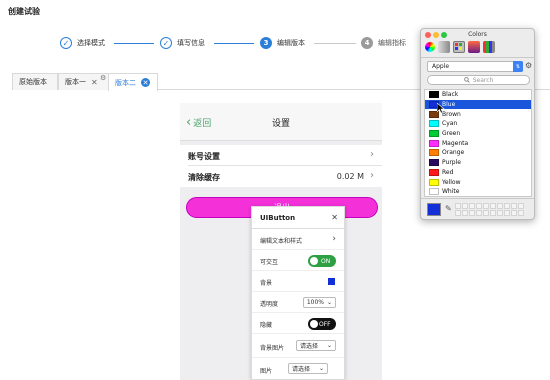 The height and width of the screenshot is (380, 550). I want to click on step-fill-info: ✓ 填写信息, so click(182, 43).